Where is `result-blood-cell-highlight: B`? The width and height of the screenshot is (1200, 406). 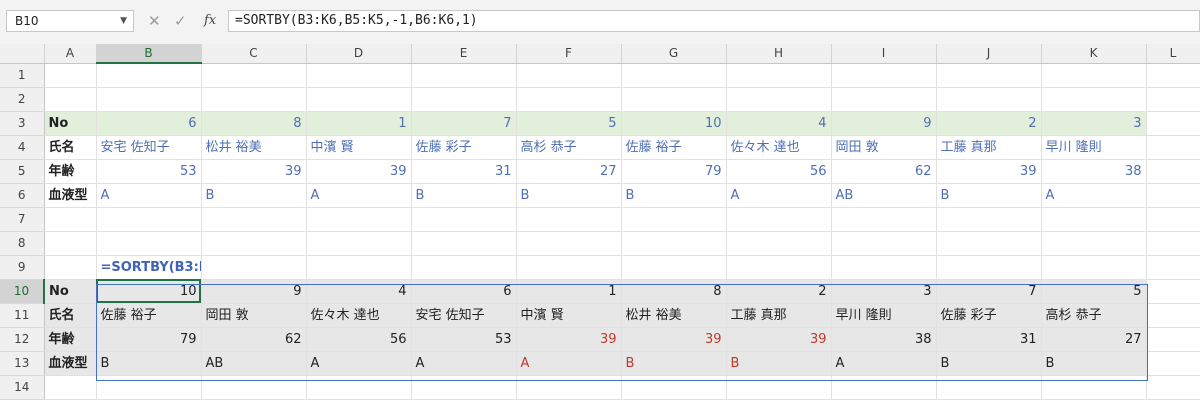 result-blood-cell-highlight: B is located at coordinates (674, 363).